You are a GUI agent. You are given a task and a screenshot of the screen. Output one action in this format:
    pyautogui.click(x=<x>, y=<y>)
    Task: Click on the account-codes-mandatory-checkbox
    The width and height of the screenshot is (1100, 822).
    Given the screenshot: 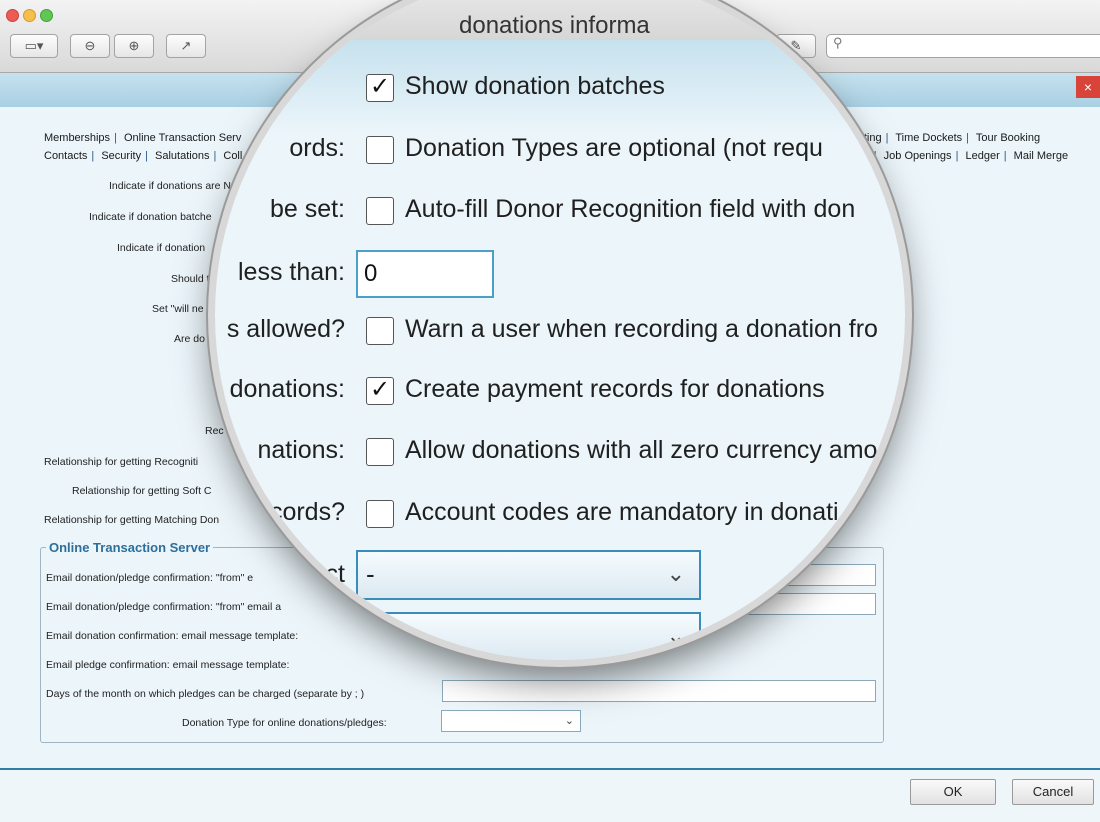 What is the action you would take?
    pyautogui.click(x=380, y=514)
    